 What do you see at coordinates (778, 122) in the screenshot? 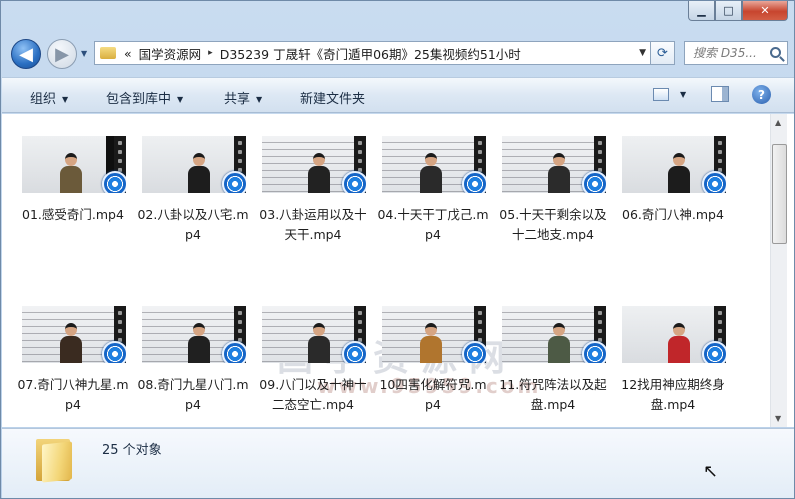
I see `scroll-up-icon: ▲` at bounding box center [778, 122].